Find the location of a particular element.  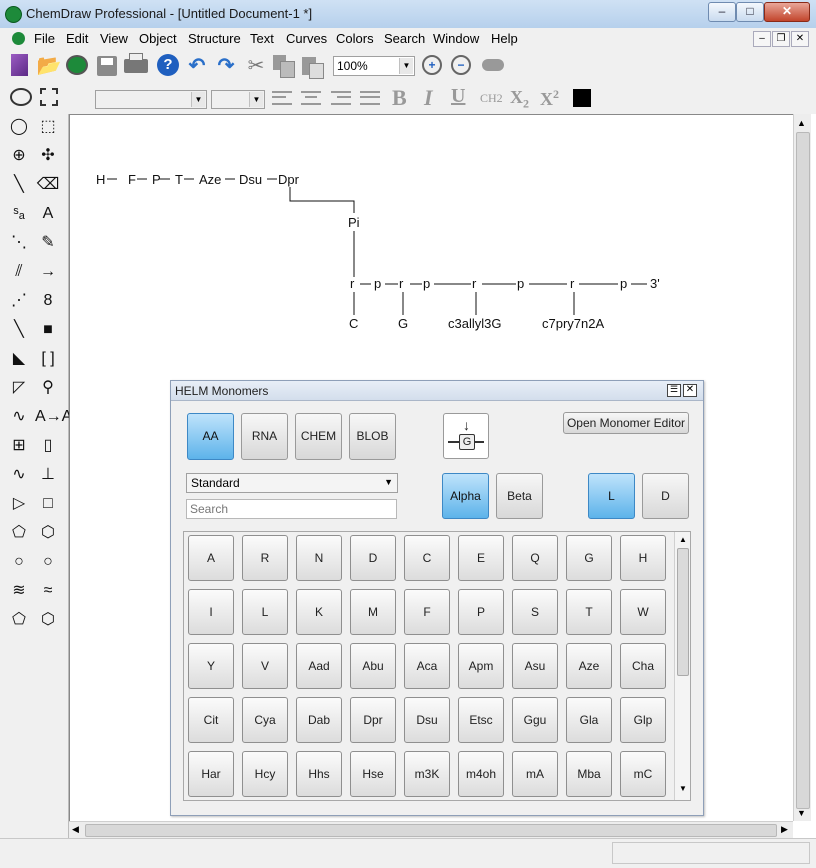

tab-rna: RNA is located at coordinates (264, 436).